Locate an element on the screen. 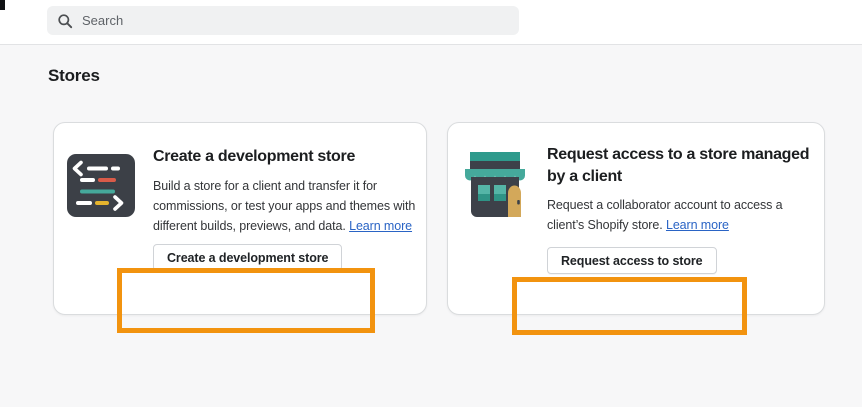 The image size is (862, 407). top-bar is located at coordinates (431, 22).